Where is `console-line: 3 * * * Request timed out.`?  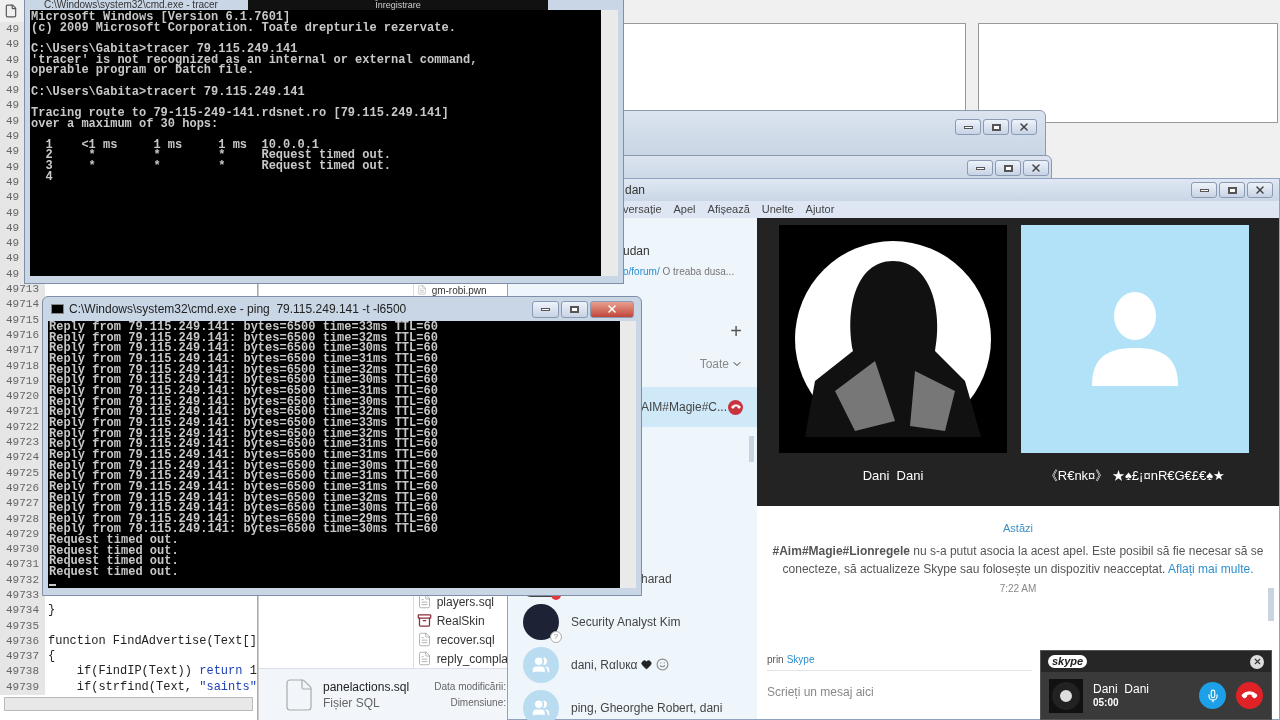
console-line: 3 * * * Request timed out. is located at coordinates (218, 166).